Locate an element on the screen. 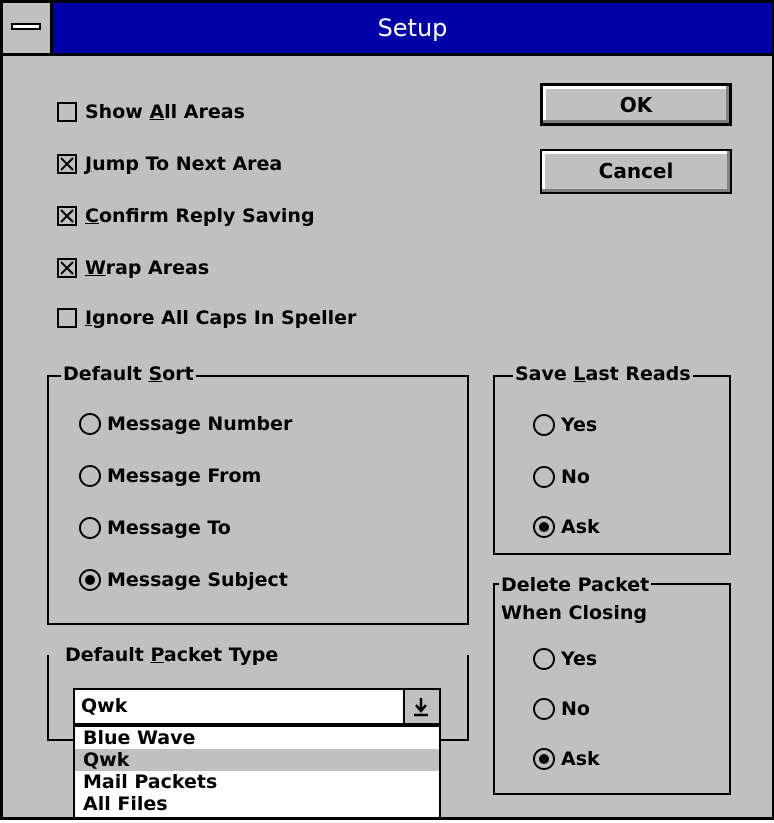  accelerator-key: A is located at coordinates (157, 112).